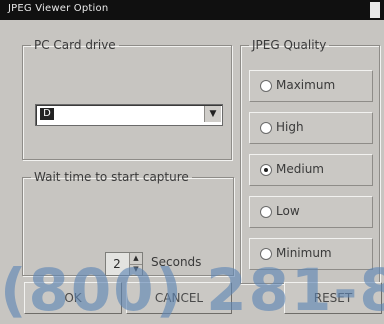 The width and height of the screenshot is (384, 324). What do you see at coordinates (129, 115) in the screenshot?
I see `pc-card-drive-select: D ▼` at bounding box center [129, 115].